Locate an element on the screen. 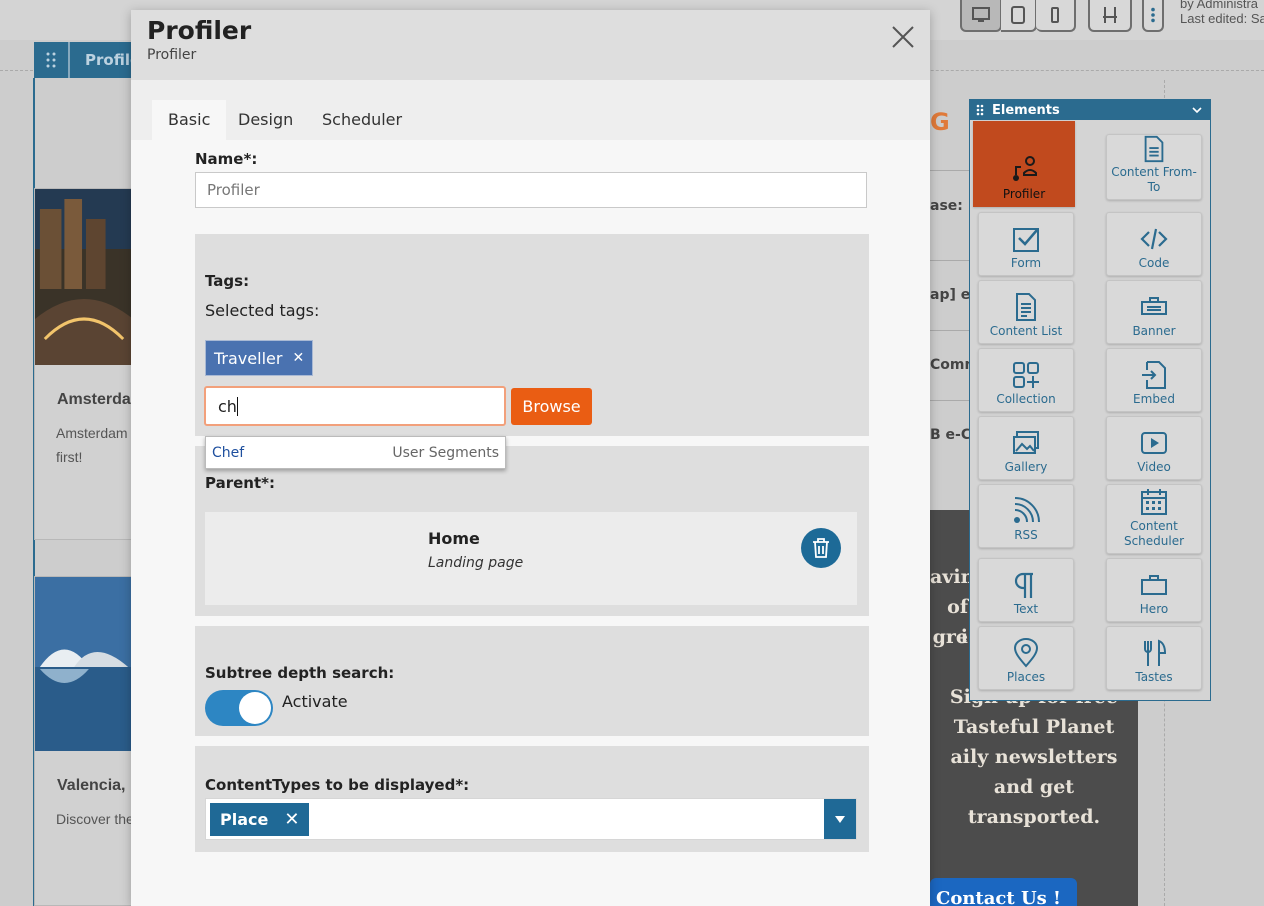  content-from-to-icon is located at coordinates (1154, 149).